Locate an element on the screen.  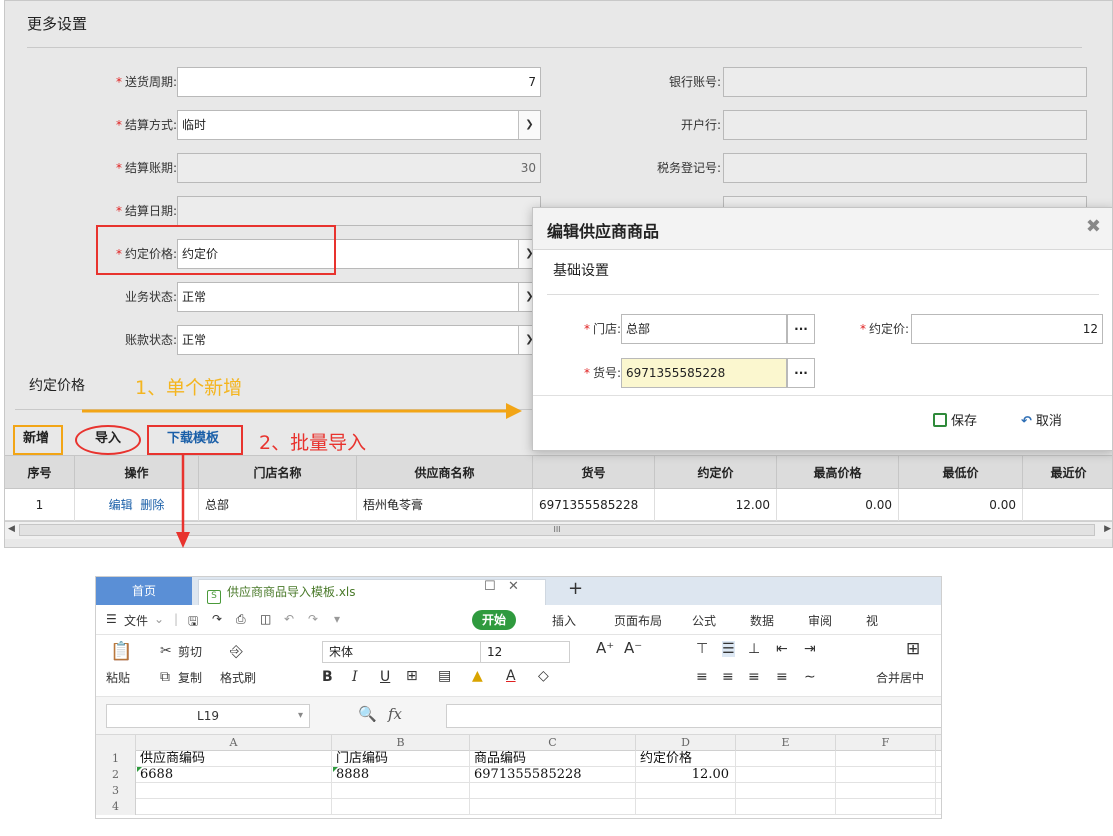
scroll-thumb: III is located at coordinates (557, 530).